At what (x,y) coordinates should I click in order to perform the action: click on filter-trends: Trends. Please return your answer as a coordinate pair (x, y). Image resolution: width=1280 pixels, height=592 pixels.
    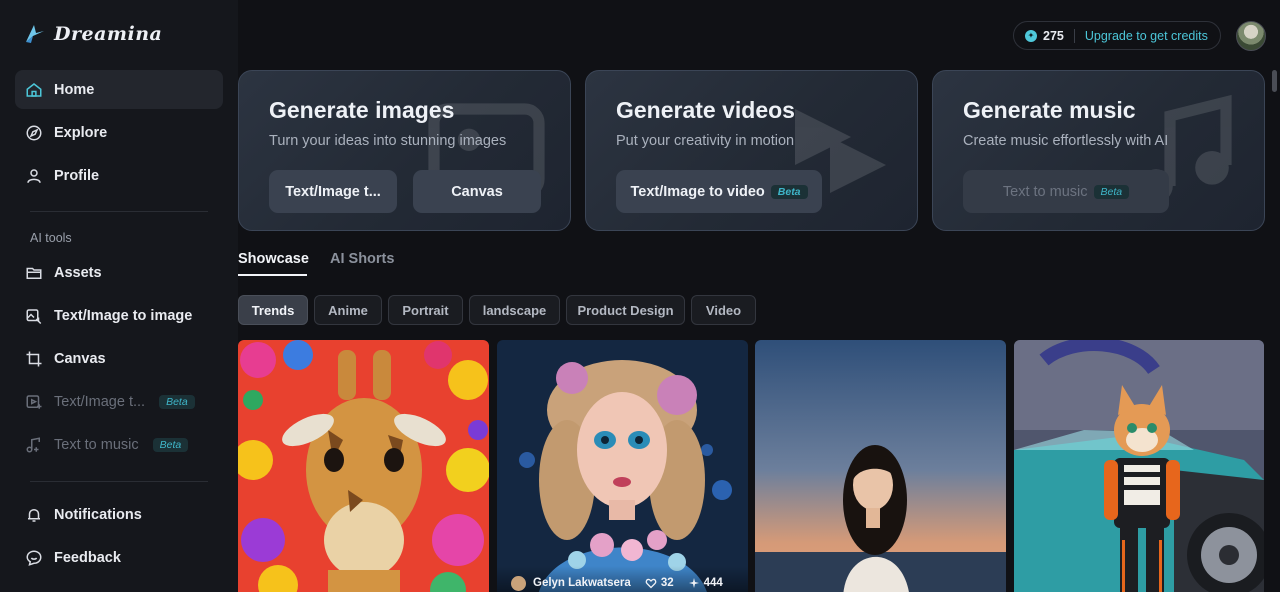
    Looking at the image, I should click on (273, 310).